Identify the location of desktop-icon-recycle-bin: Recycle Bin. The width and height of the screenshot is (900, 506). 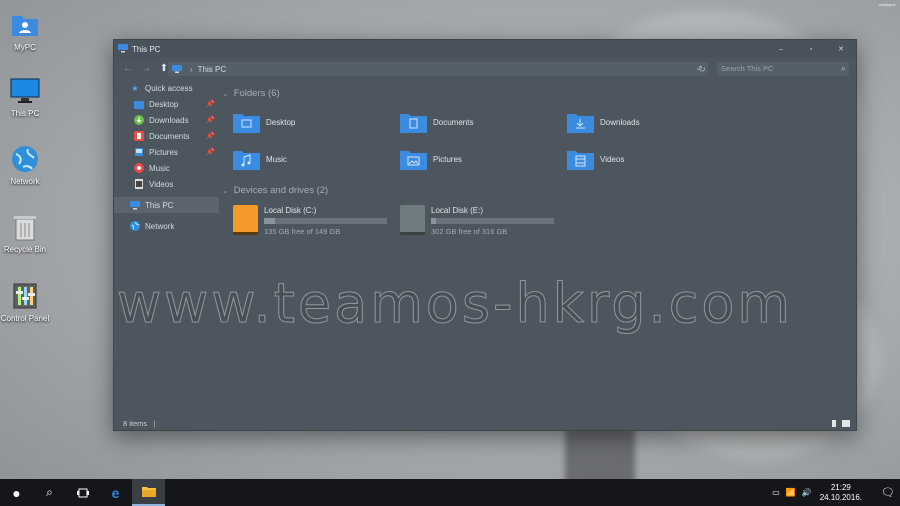
(25, 233).